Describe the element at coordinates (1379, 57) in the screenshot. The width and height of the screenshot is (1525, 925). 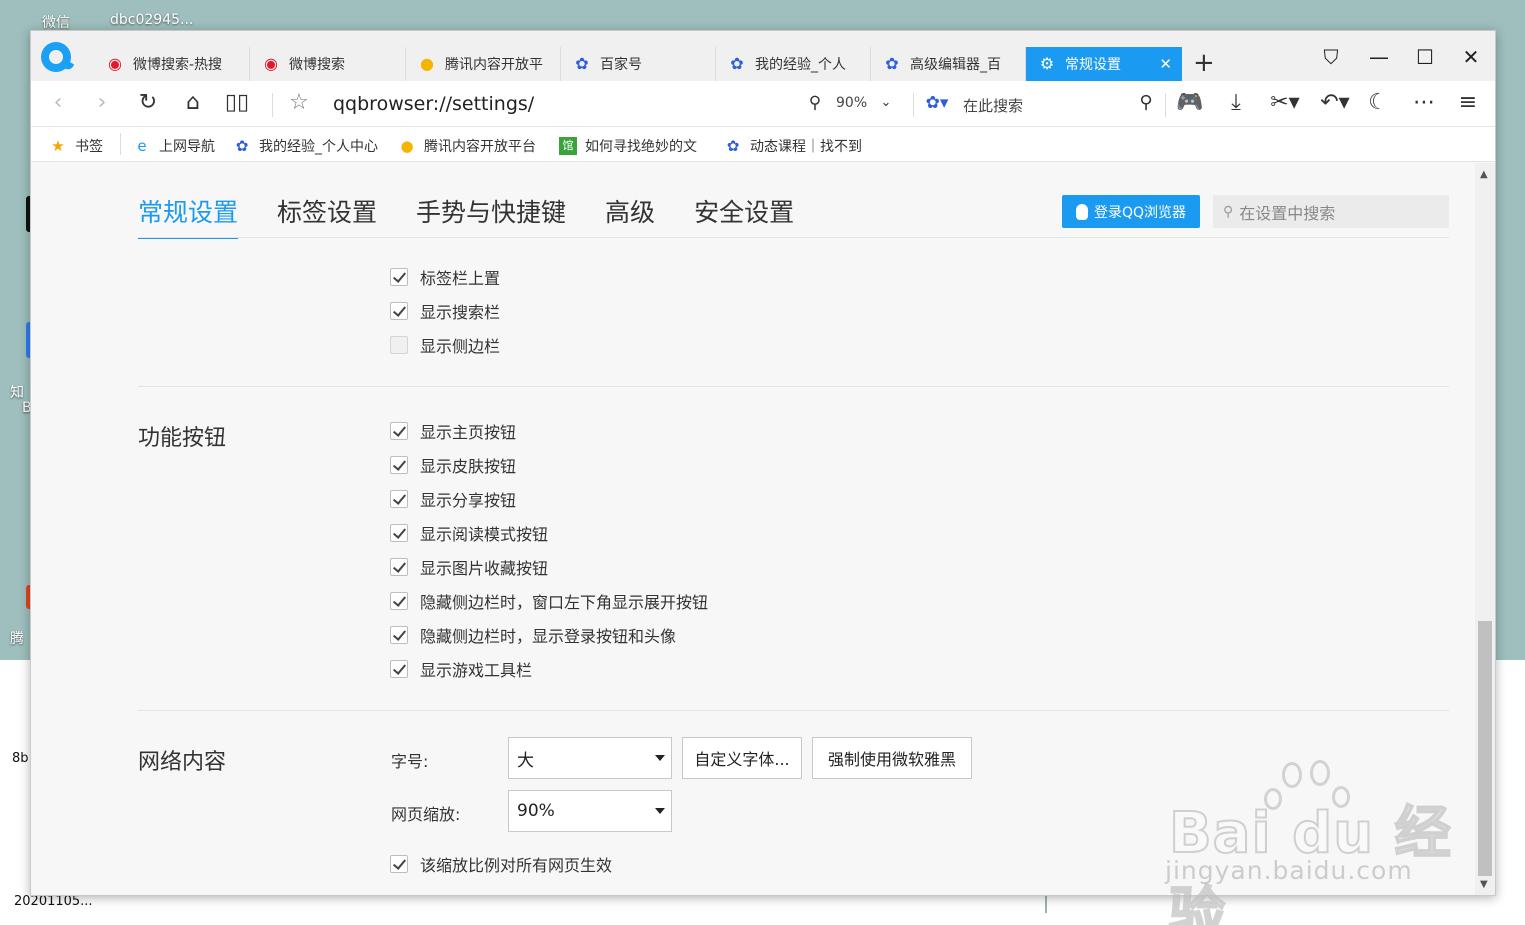
I see `minimize-icon: —` at that location.